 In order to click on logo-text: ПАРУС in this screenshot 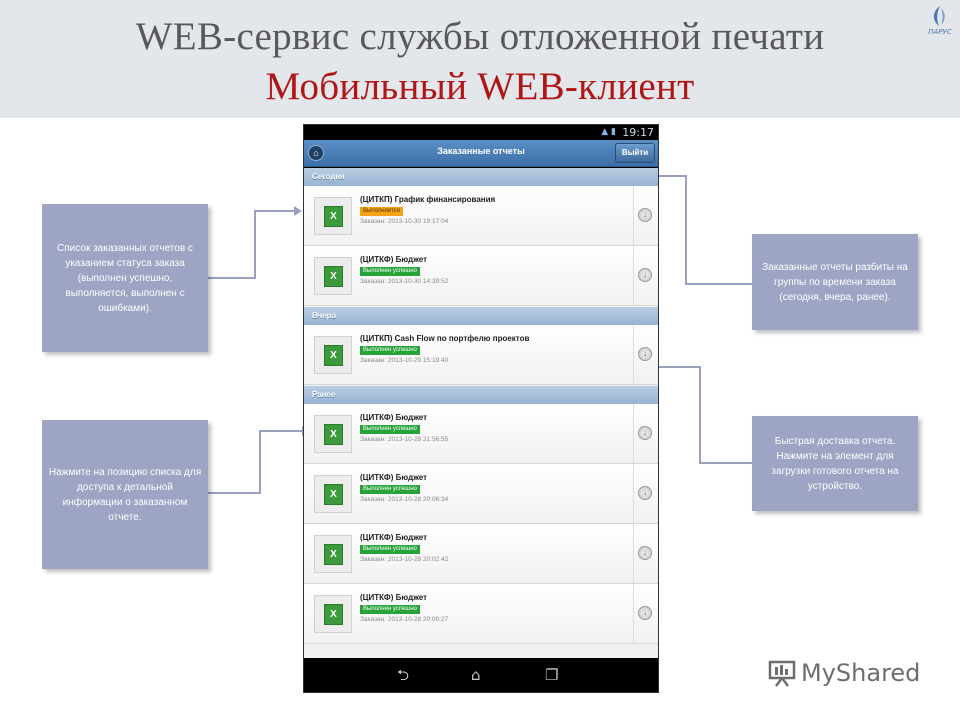, I will do `click(940, 32)`.